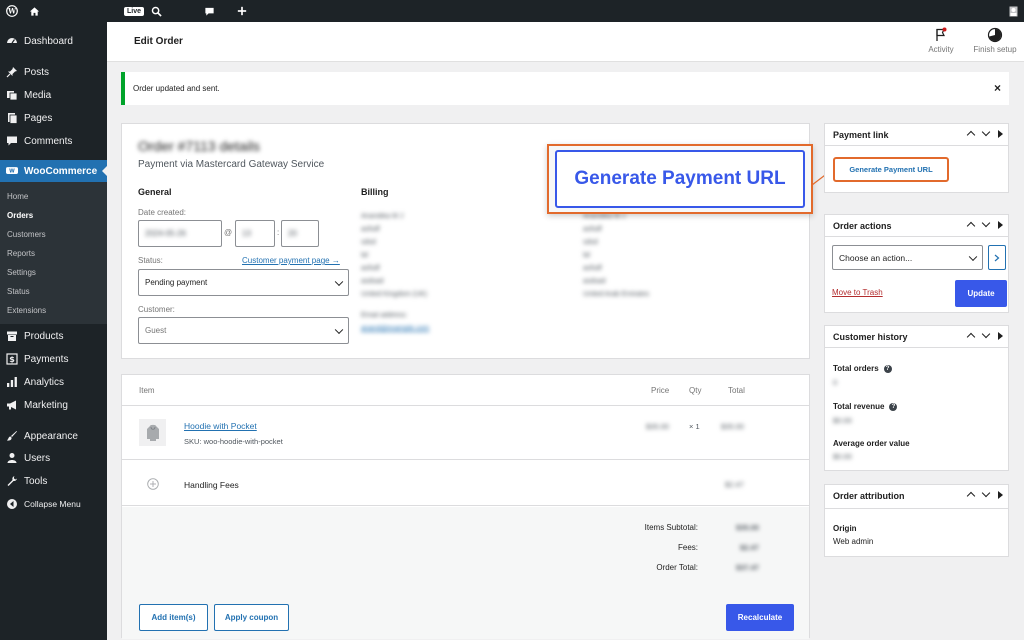 The image size is (1024, 640). I want to click on recalculate-button: Recalculate, so click(760, 617).